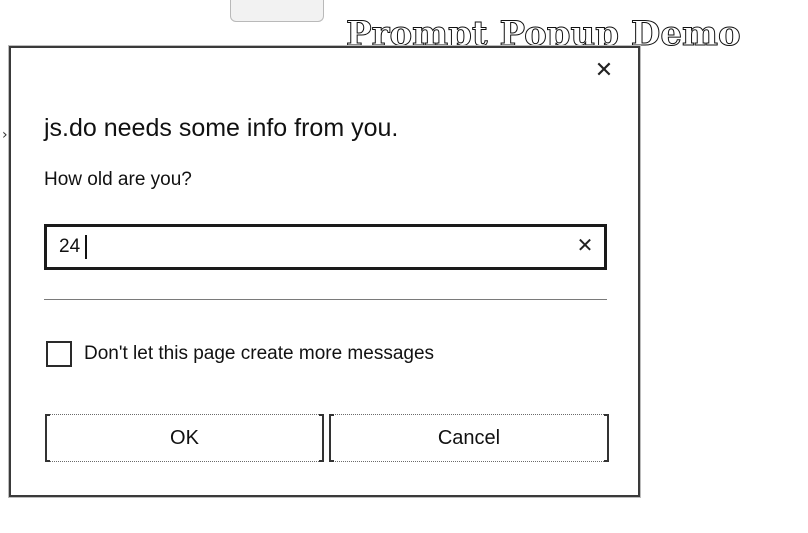  I want to click on prompt-question: How old are you?, so click(118, 179).